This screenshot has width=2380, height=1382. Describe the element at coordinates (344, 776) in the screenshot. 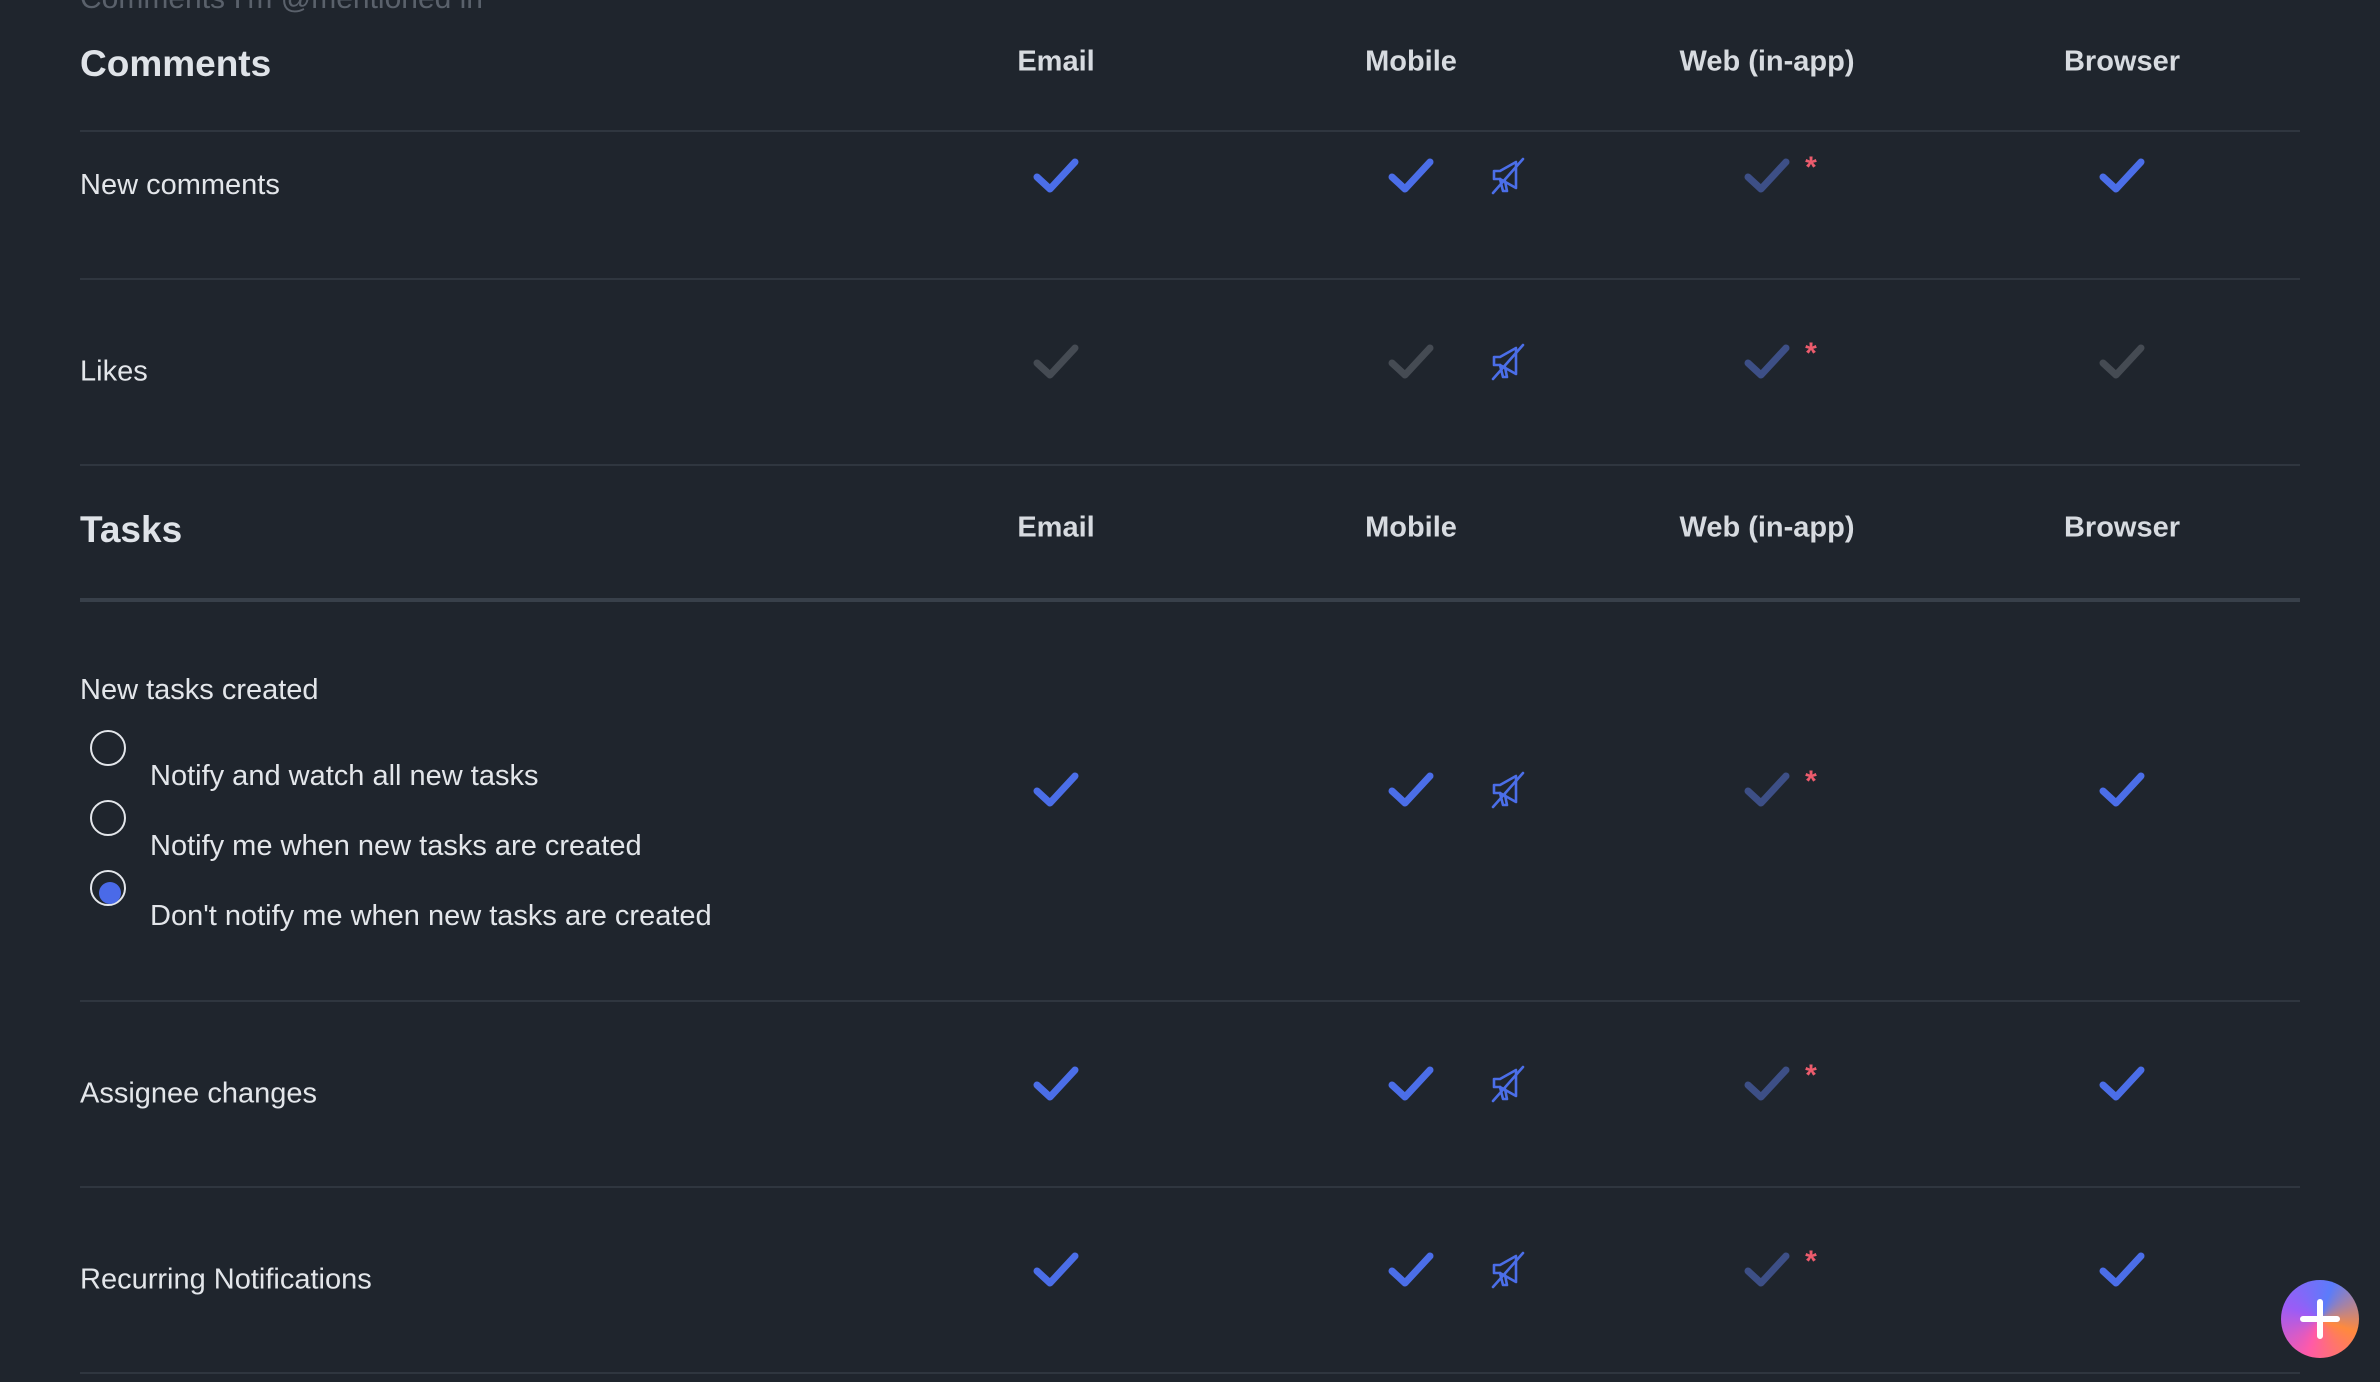

I see `radio-label: Notify and watch all new tasks` at that location.